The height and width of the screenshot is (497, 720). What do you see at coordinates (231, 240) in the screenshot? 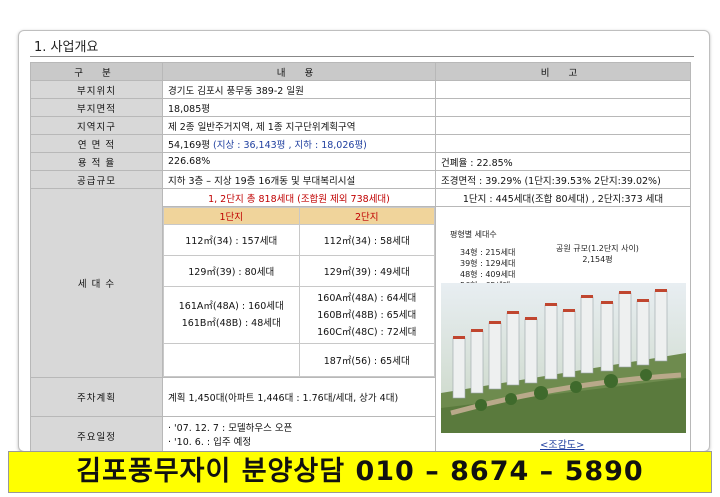
I see `complex1-unit: 112㎡(34) : 157세대` at bounding box center [231, 240].